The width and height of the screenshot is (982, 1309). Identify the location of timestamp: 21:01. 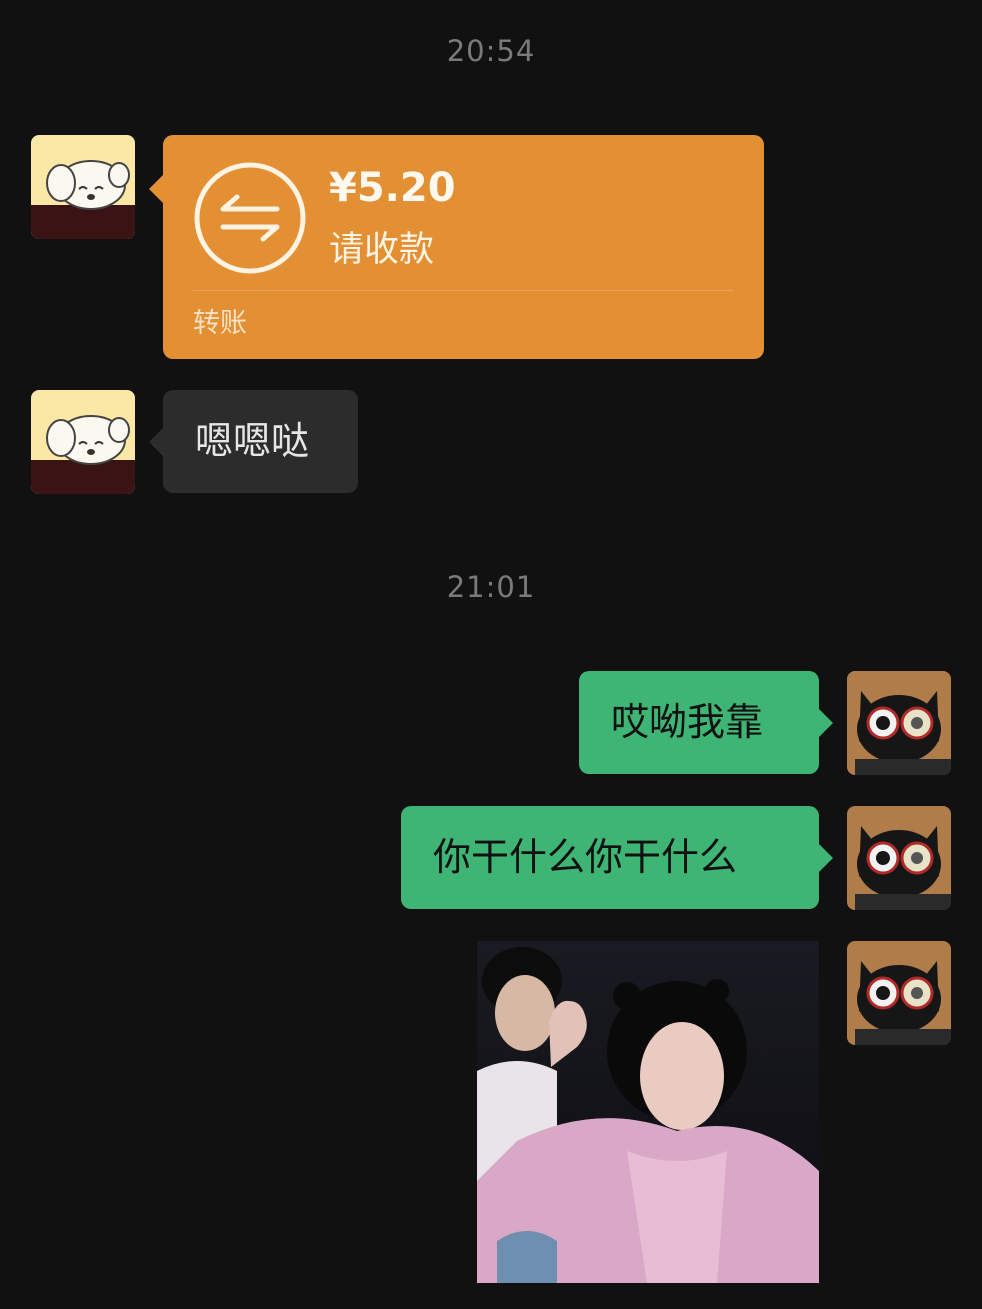
(491, 587).